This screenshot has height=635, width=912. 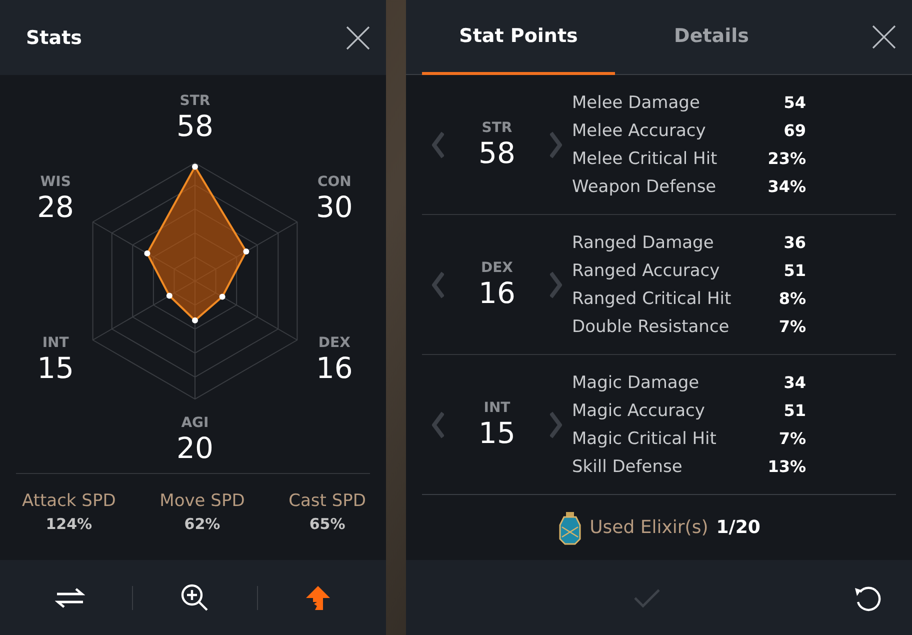 What do you see at coordinates (795, 382) in the screenshot?
I see `attribute-value: 34` at bounding box center [795, 382].